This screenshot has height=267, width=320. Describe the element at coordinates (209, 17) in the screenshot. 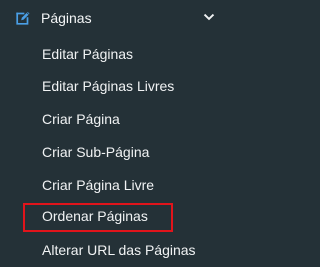

I see `chevron-down-icon` at that location.